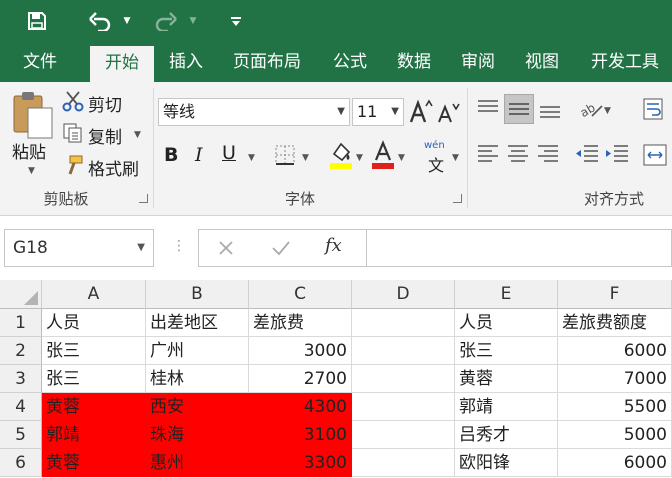 This screenshot has width=672, height=478. I want to click on tab-data: 数据, so click(414, 62).